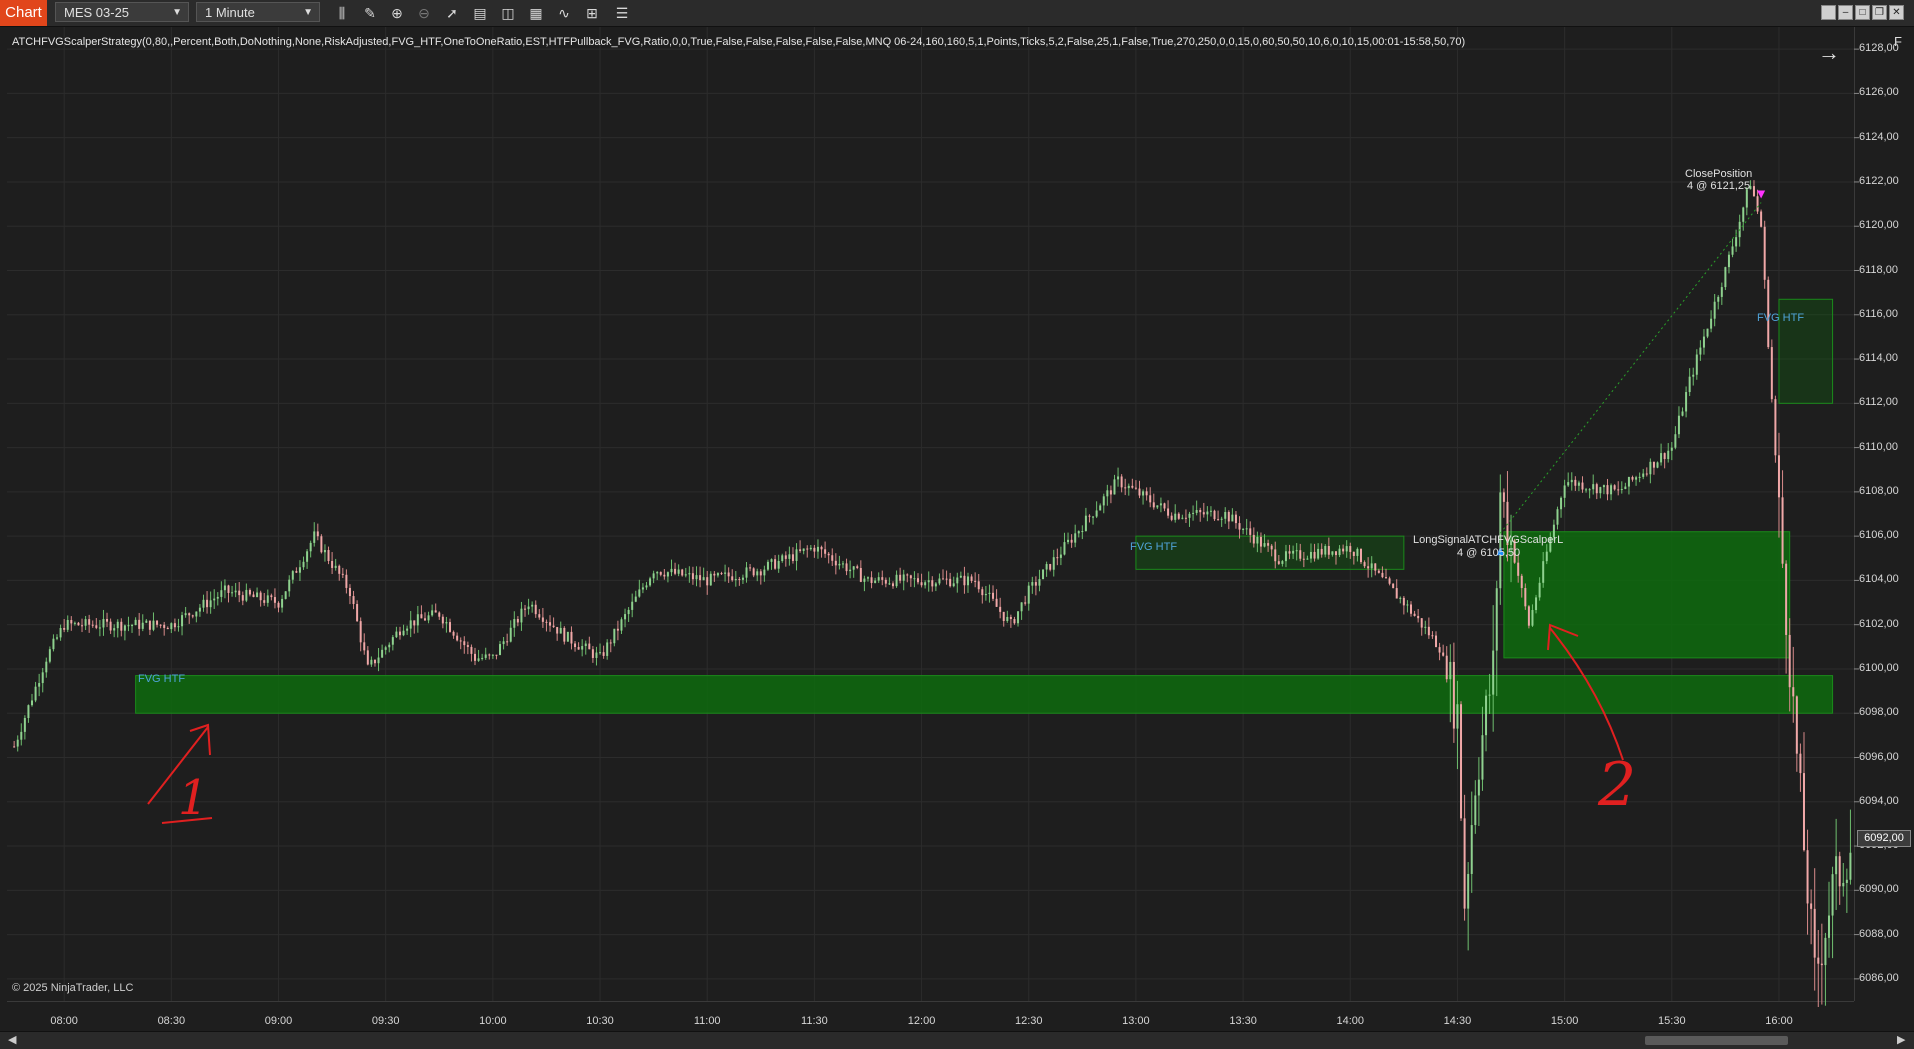 The width and height of the screenshot is (1914, 1049). Describe the element at coordinates (1779, 1021) in the screenshot. I see `time-tick-label: 16:00` at that location.